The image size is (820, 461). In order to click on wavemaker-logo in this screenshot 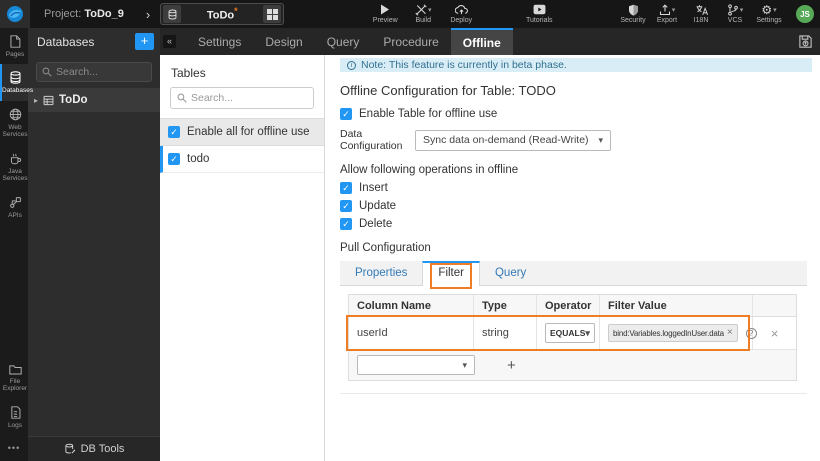, I will do `click(15, 14)`.